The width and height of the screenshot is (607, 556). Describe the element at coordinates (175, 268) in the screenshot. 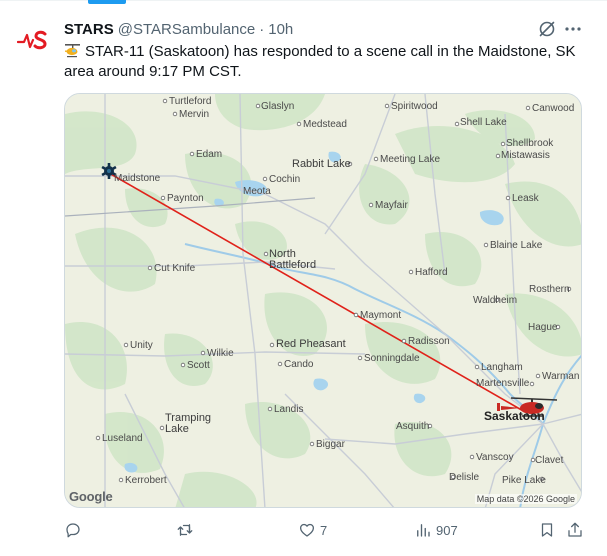

I see `place-label: Cut Knife` at that location.